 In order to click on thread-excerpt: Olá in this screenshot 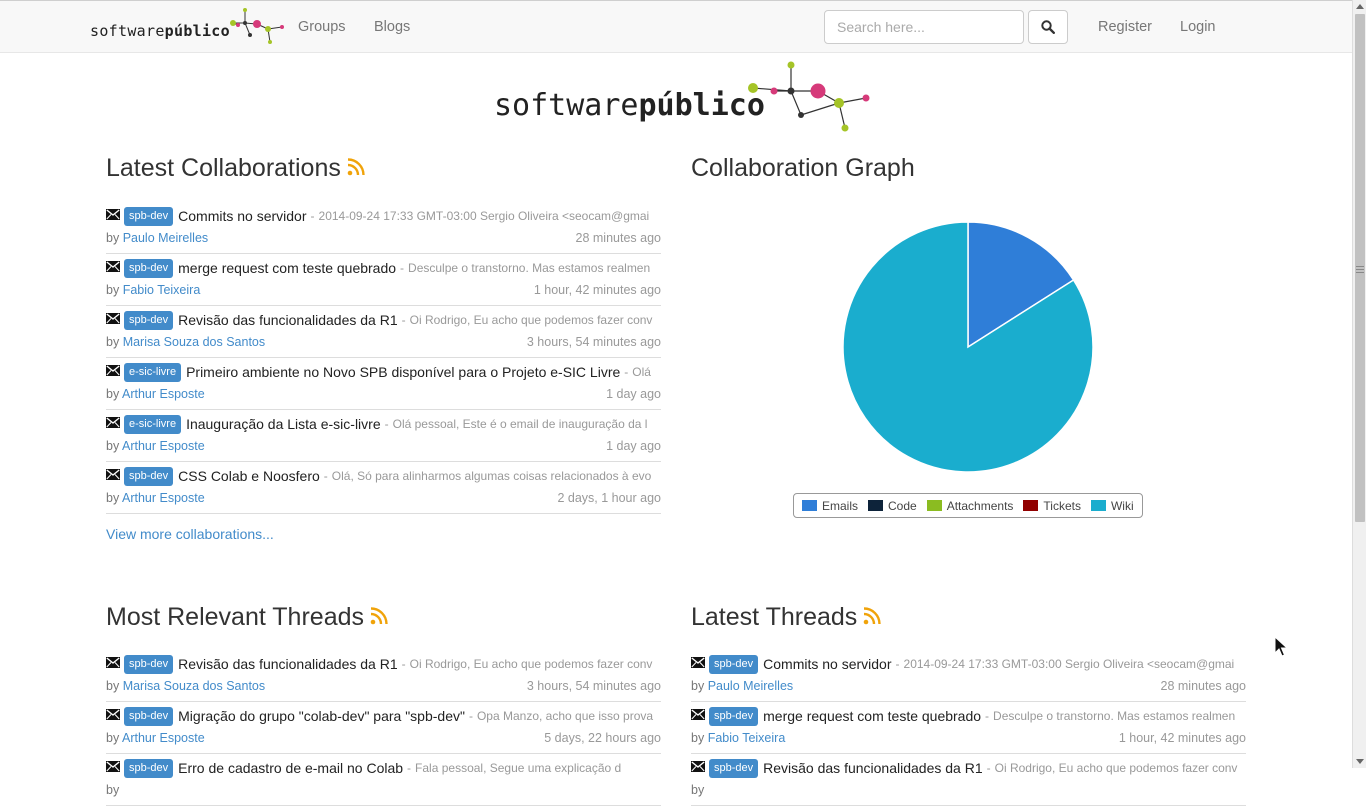, I will do `click(641, 372)`.